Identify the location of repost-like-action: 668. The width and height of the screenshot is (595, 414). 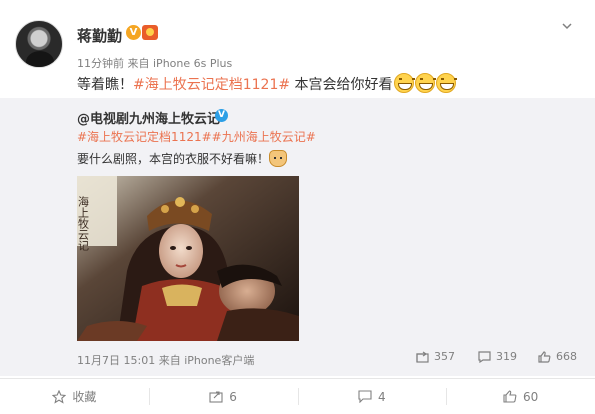
(557, 356).